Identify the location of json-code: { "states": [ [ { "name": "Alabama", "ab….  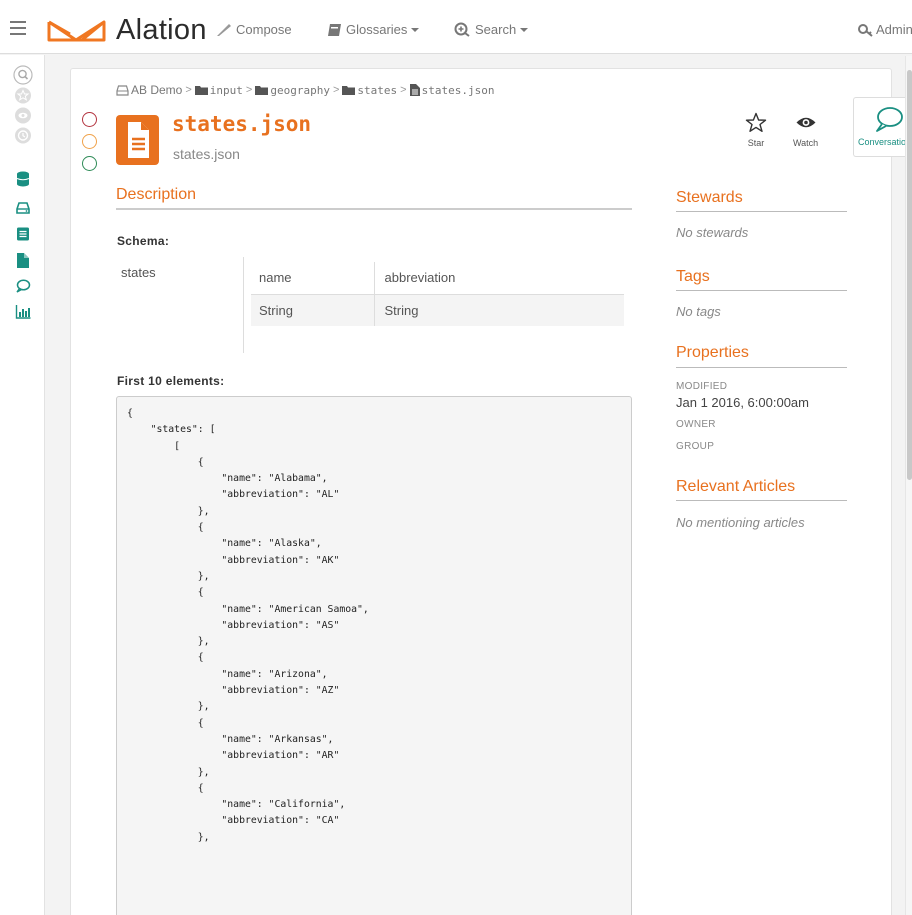
(248, 625).